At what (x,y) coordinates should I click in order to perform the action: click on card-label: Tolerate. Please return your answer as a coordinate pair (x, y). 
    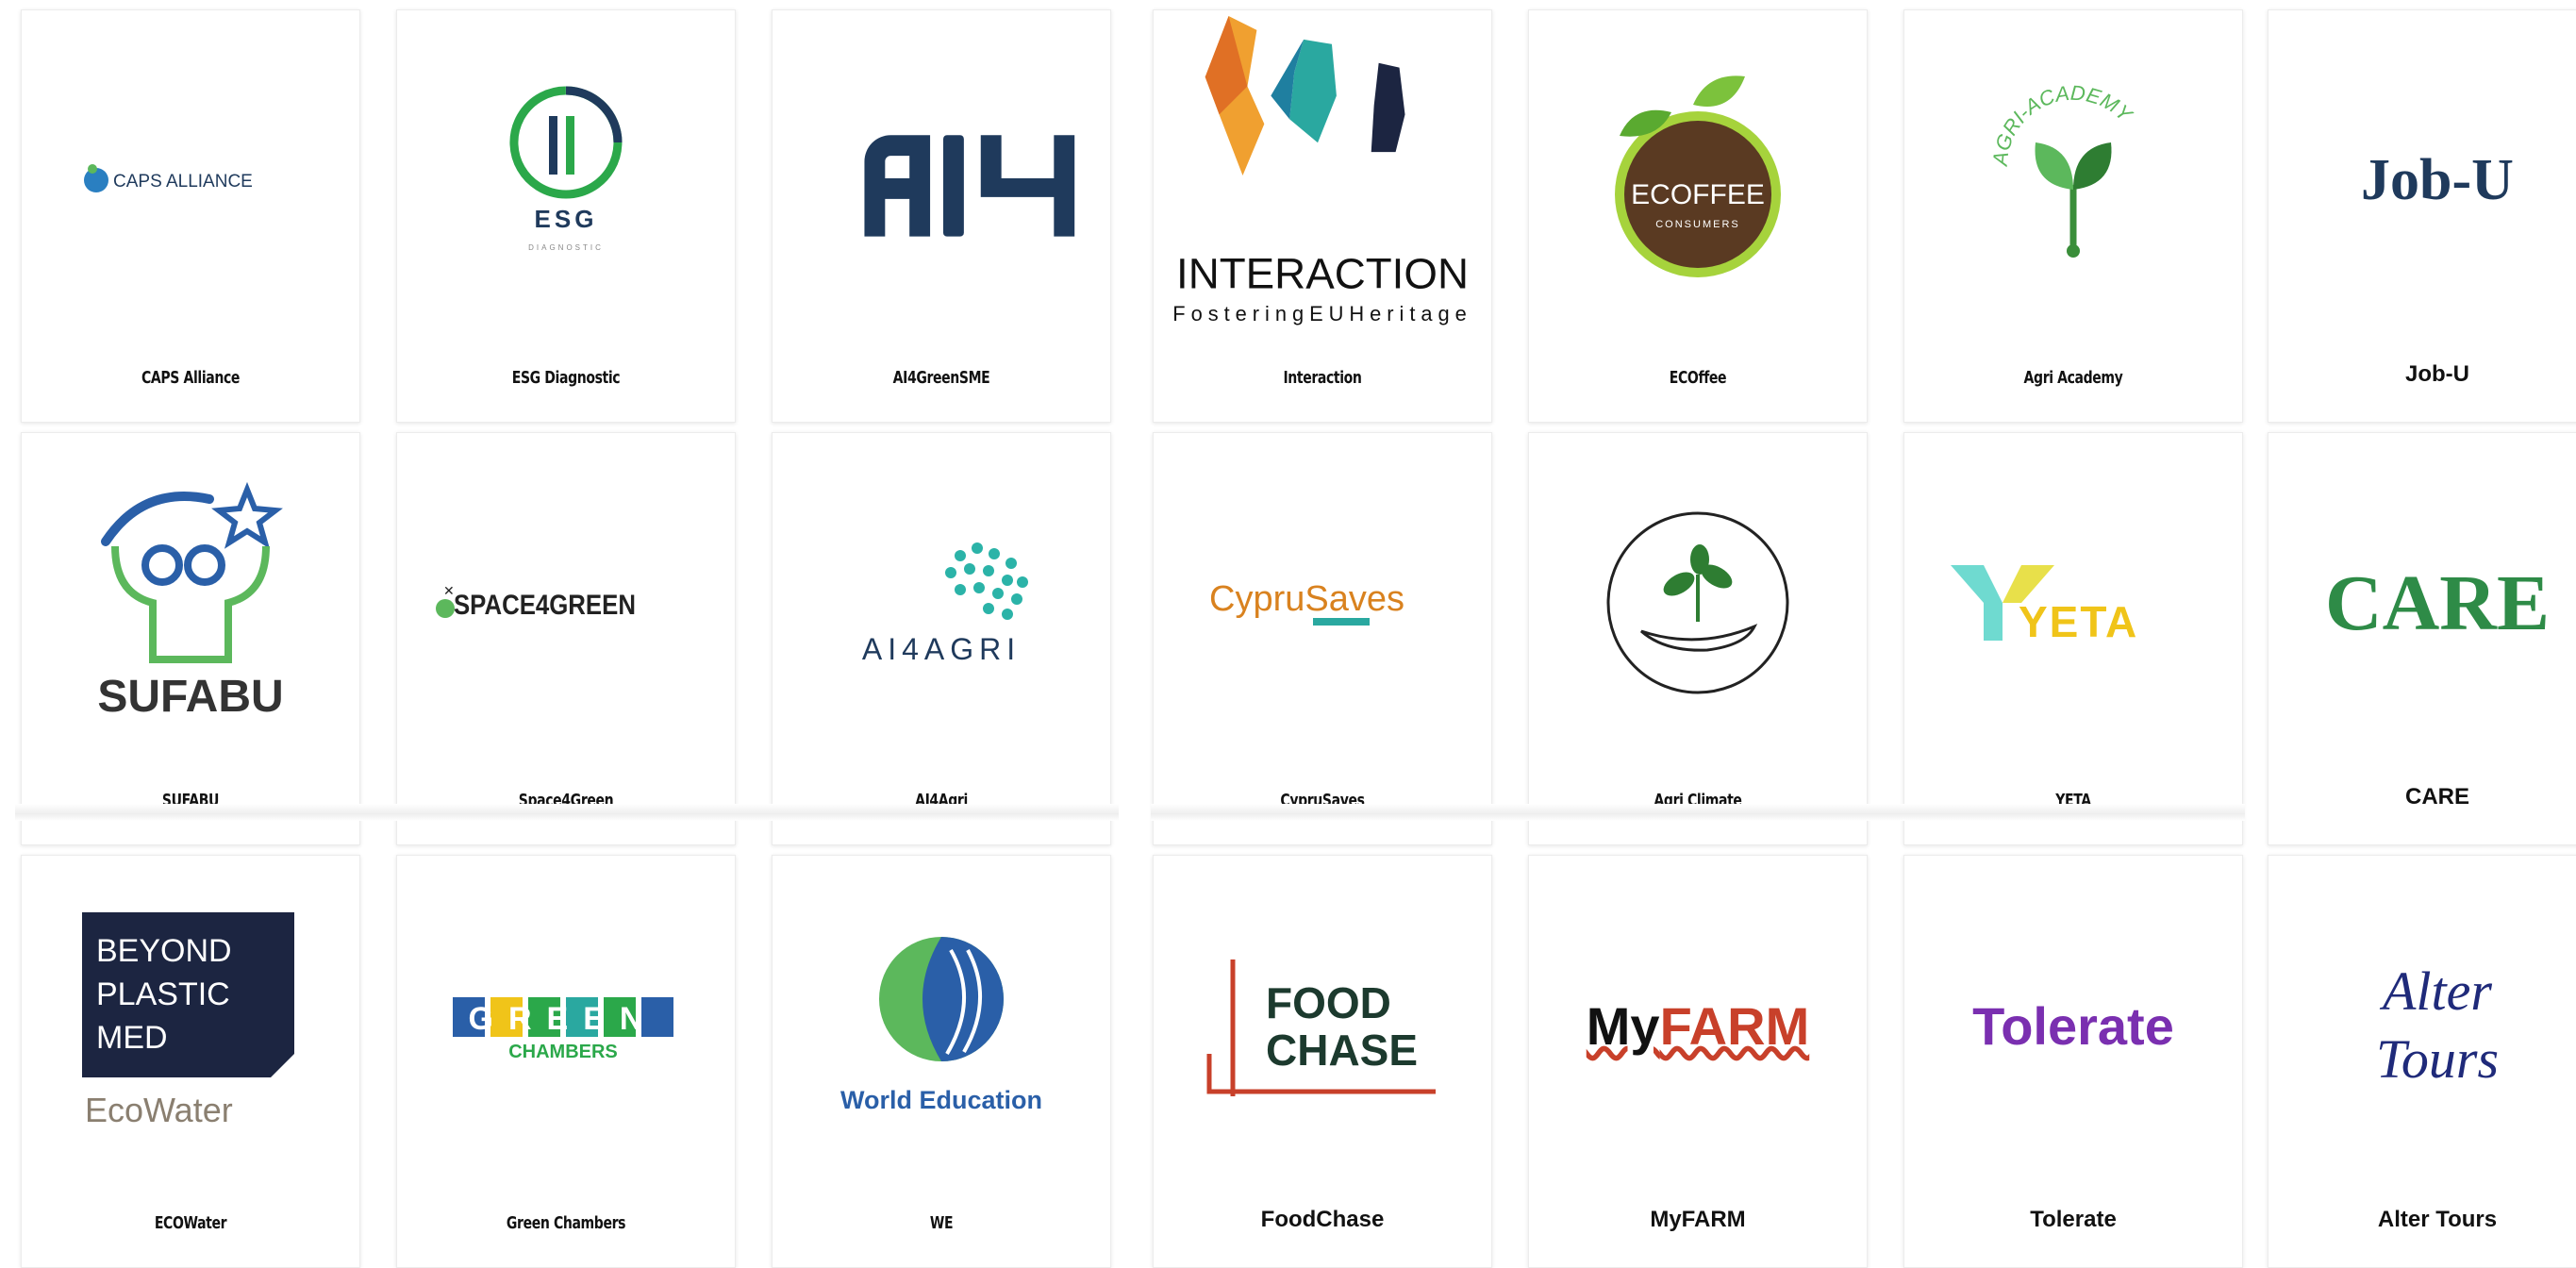
    Looking at the image, I should click on (2073, 1219).